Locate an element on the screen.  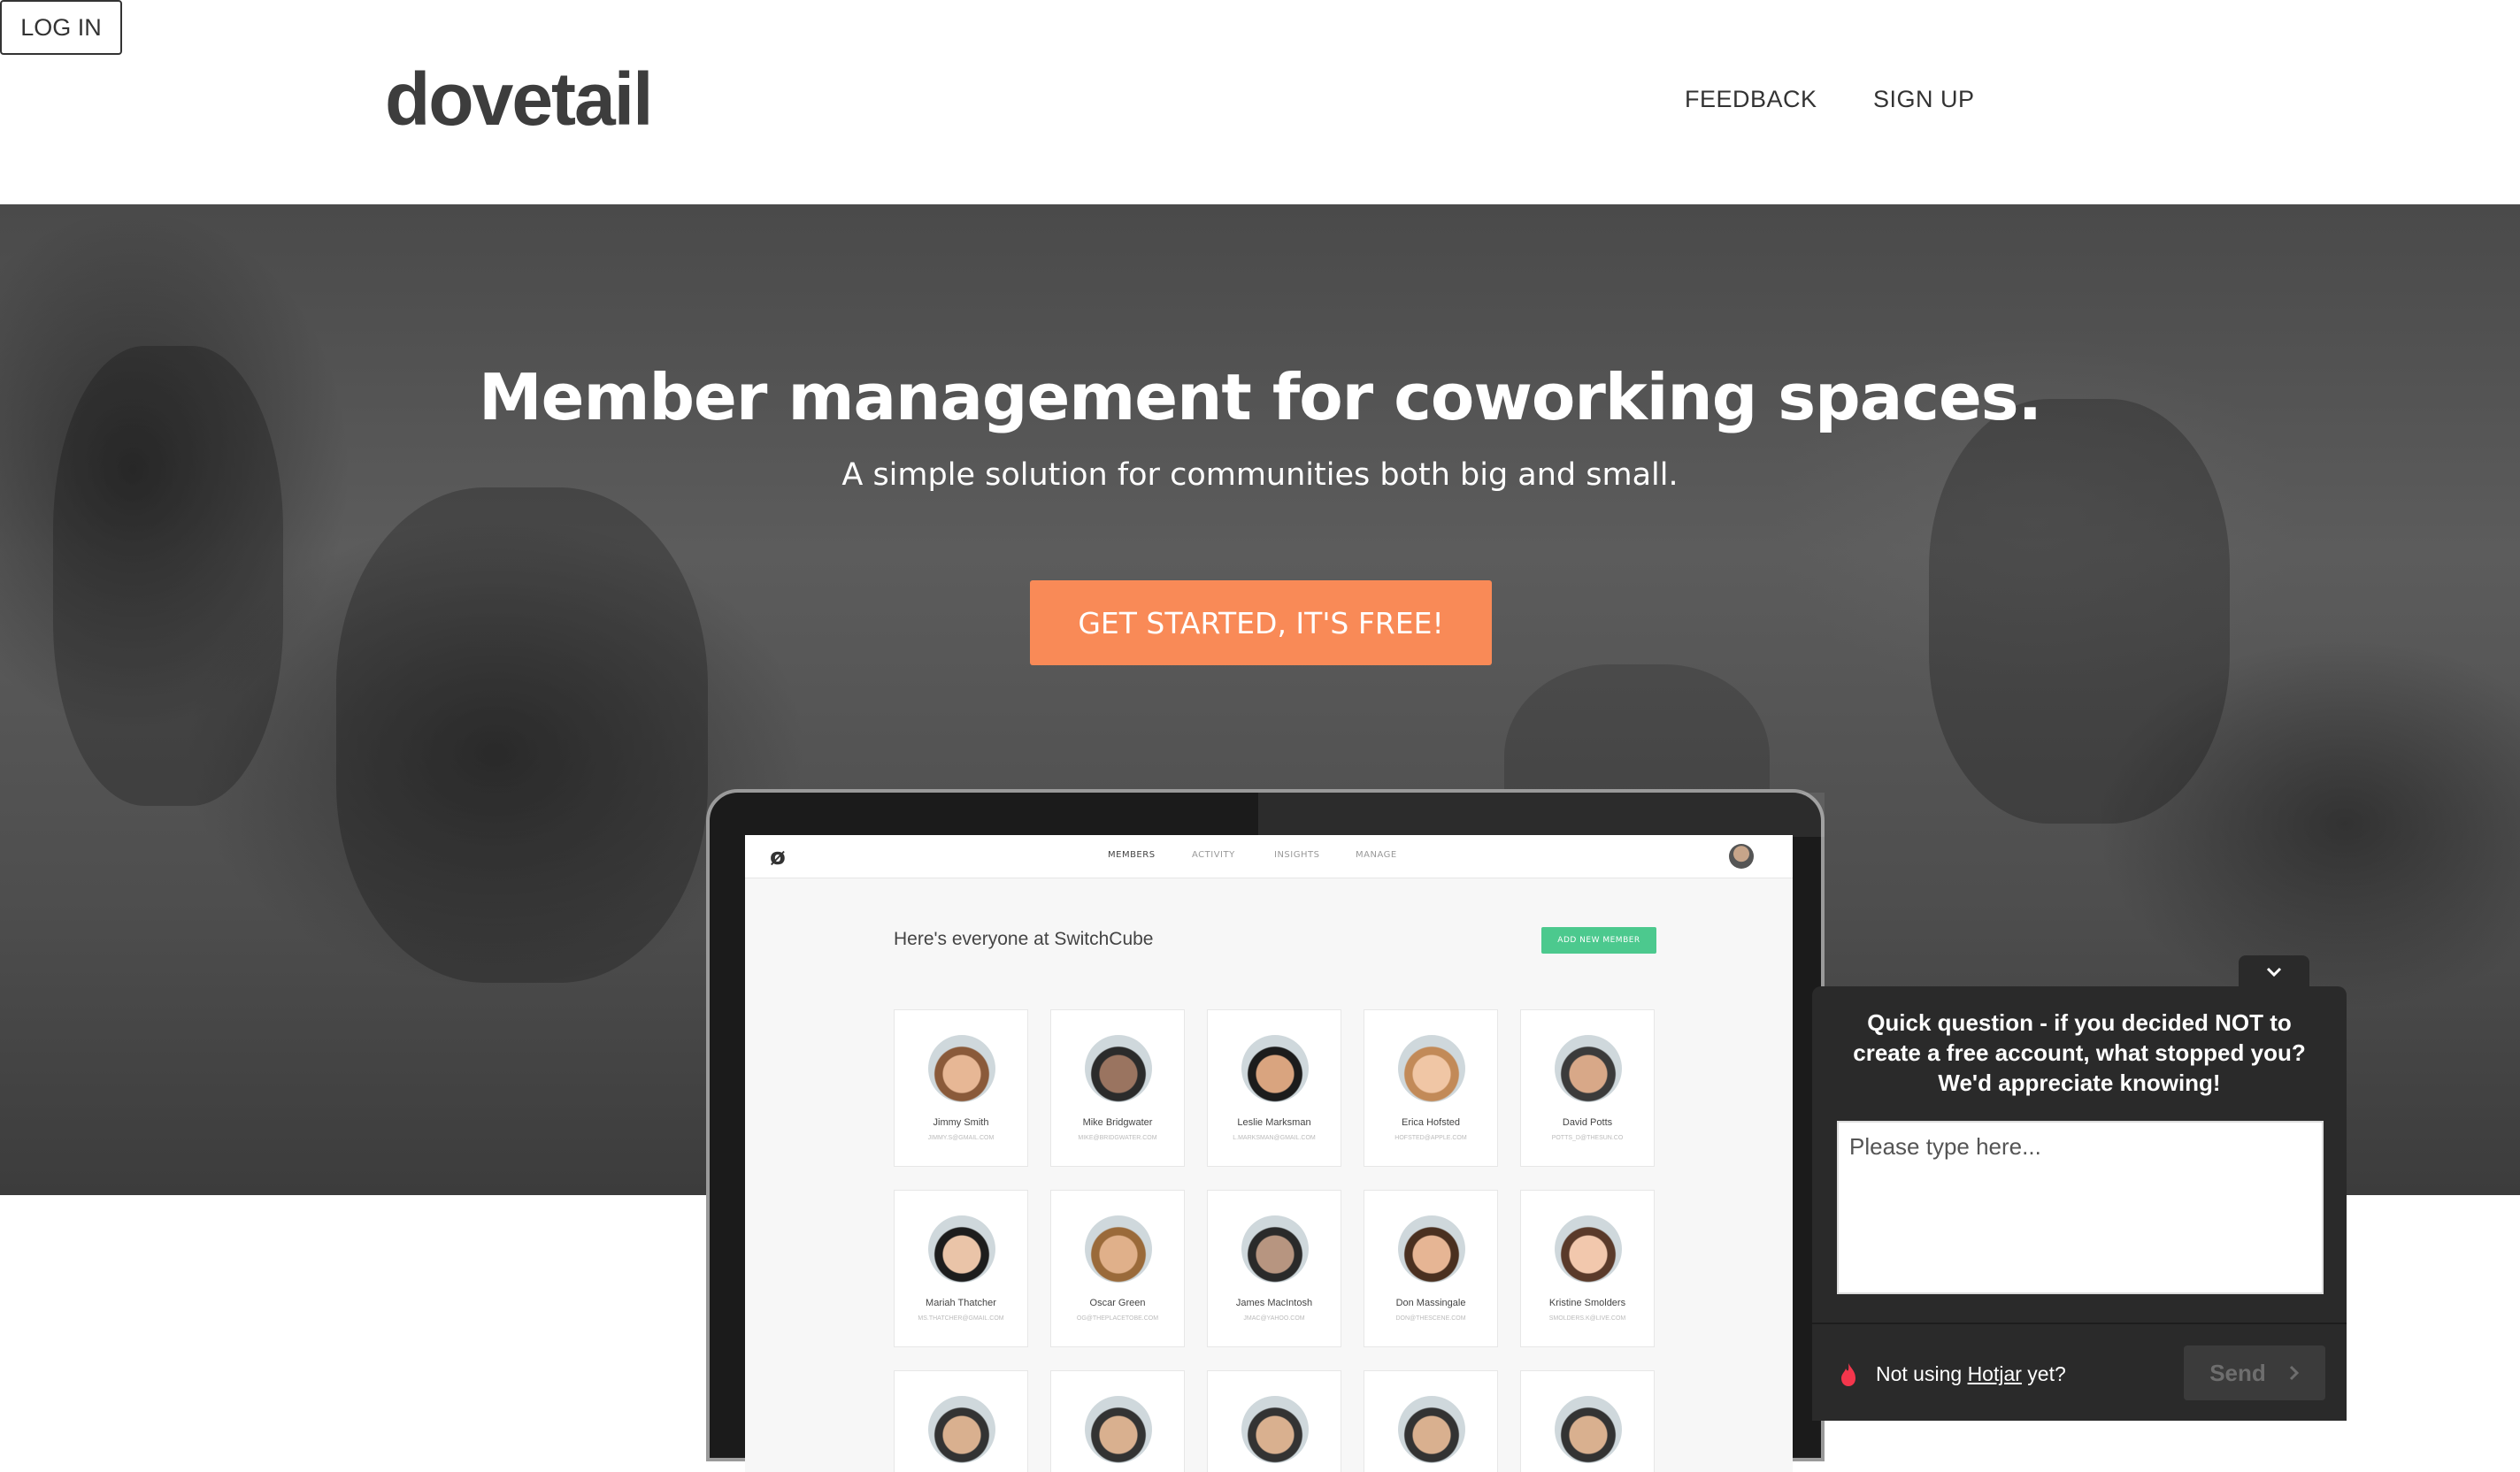
member-card: Kristine Smolders SMOLDERS.K@LIVE.COM is located at coordinates (1587, 1268).